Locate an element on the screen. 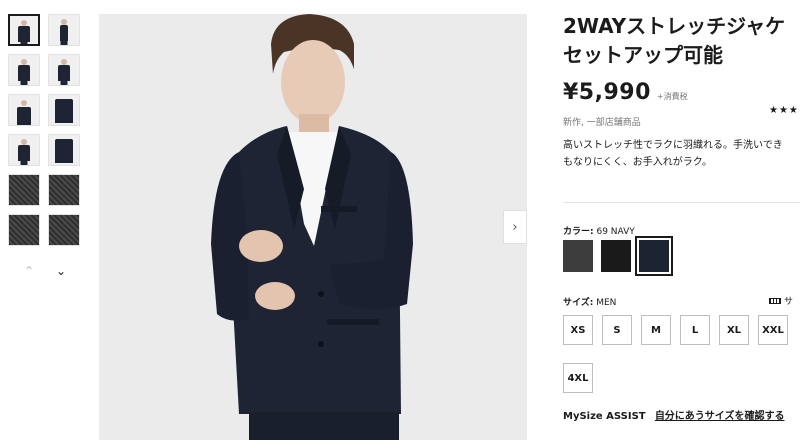 This screenshot has width=800, height=448. size-label-row: サイズ: MEN is located at coordinates (589, 301).